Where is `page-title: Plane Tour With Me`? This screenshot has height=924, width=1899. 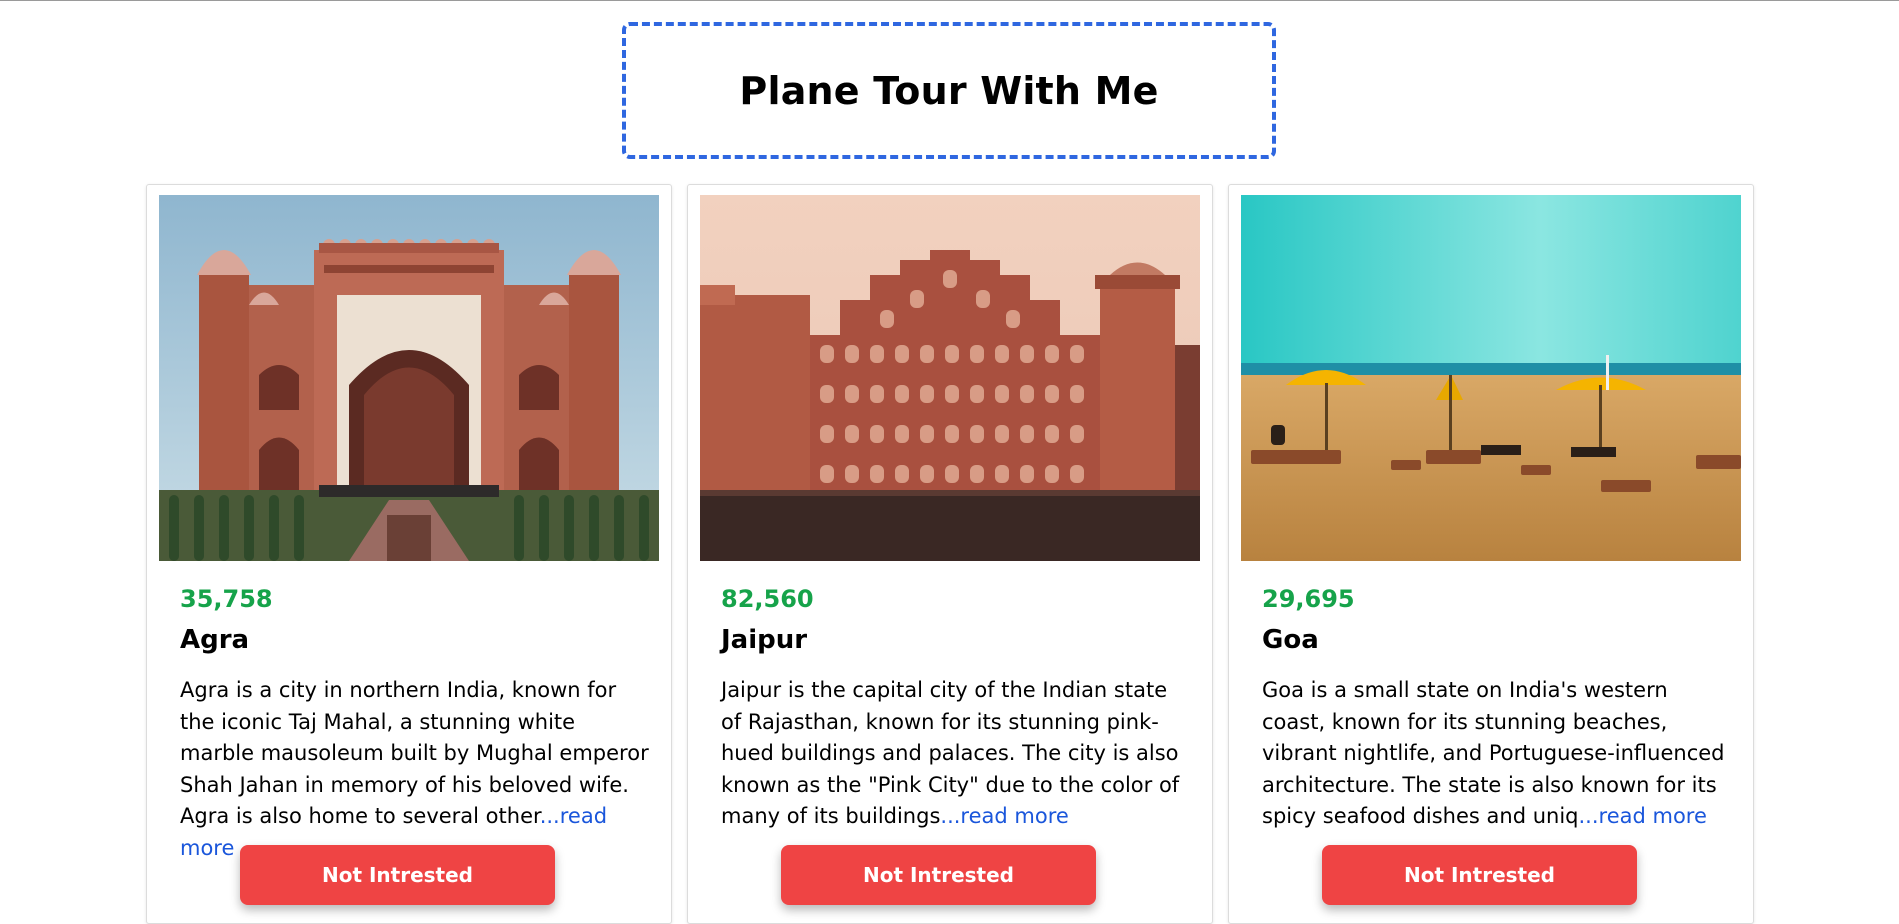 page-title: Plane Tour With Me is located at coordinates (949, 90).